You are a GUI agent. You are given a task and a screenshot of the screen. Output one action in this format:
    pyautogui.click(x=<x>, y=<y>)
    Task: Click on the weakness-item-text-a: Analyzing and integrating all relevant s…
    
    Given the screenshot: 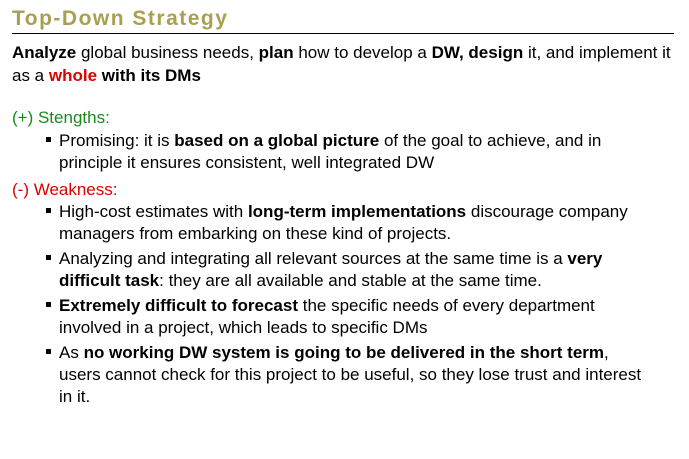 What is the action you would take?
    pyautogui.click(x=313, y=258)
    